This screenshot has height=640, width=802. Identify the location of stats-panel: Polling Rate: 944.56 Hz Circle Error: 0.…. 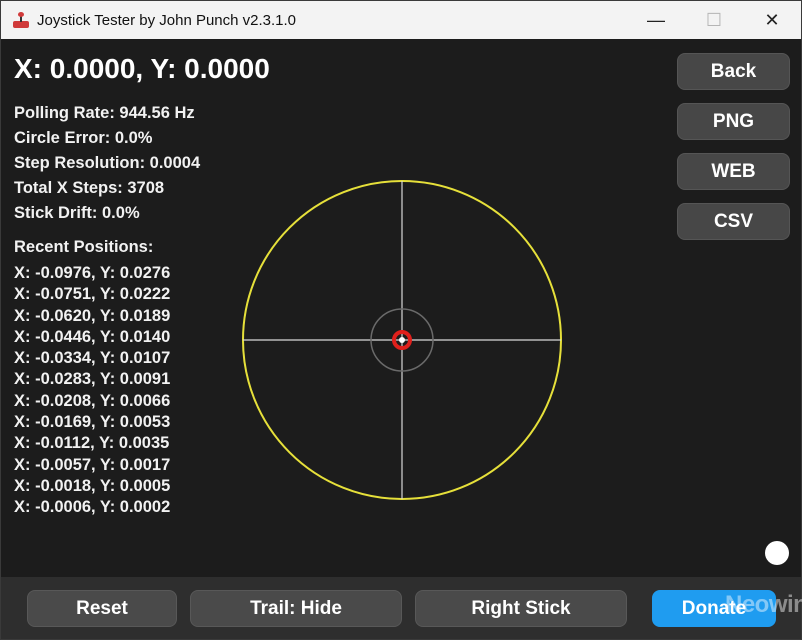
(107, 163).